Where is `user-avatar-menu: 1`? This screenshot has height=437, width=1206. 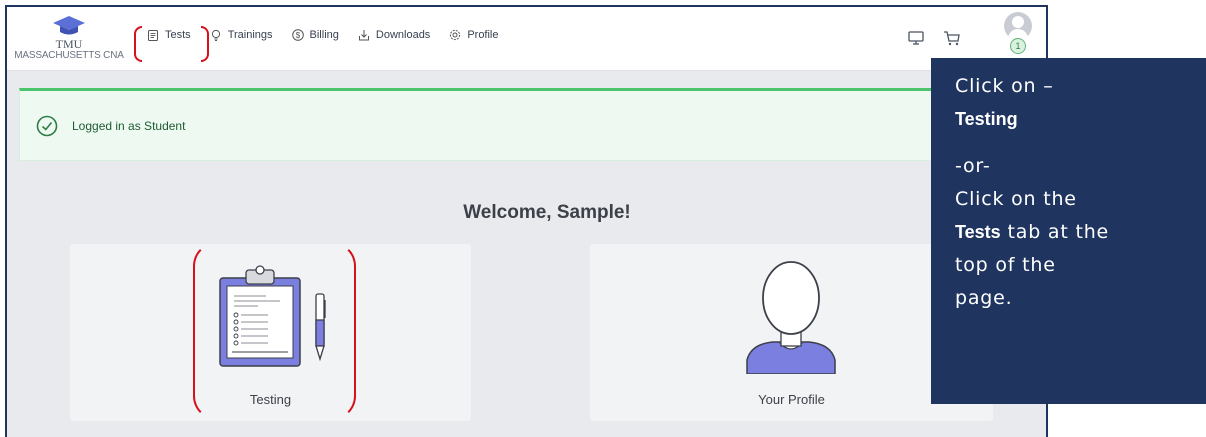 user-avatar-menu: 1 is located at coordinates (1018, 34).